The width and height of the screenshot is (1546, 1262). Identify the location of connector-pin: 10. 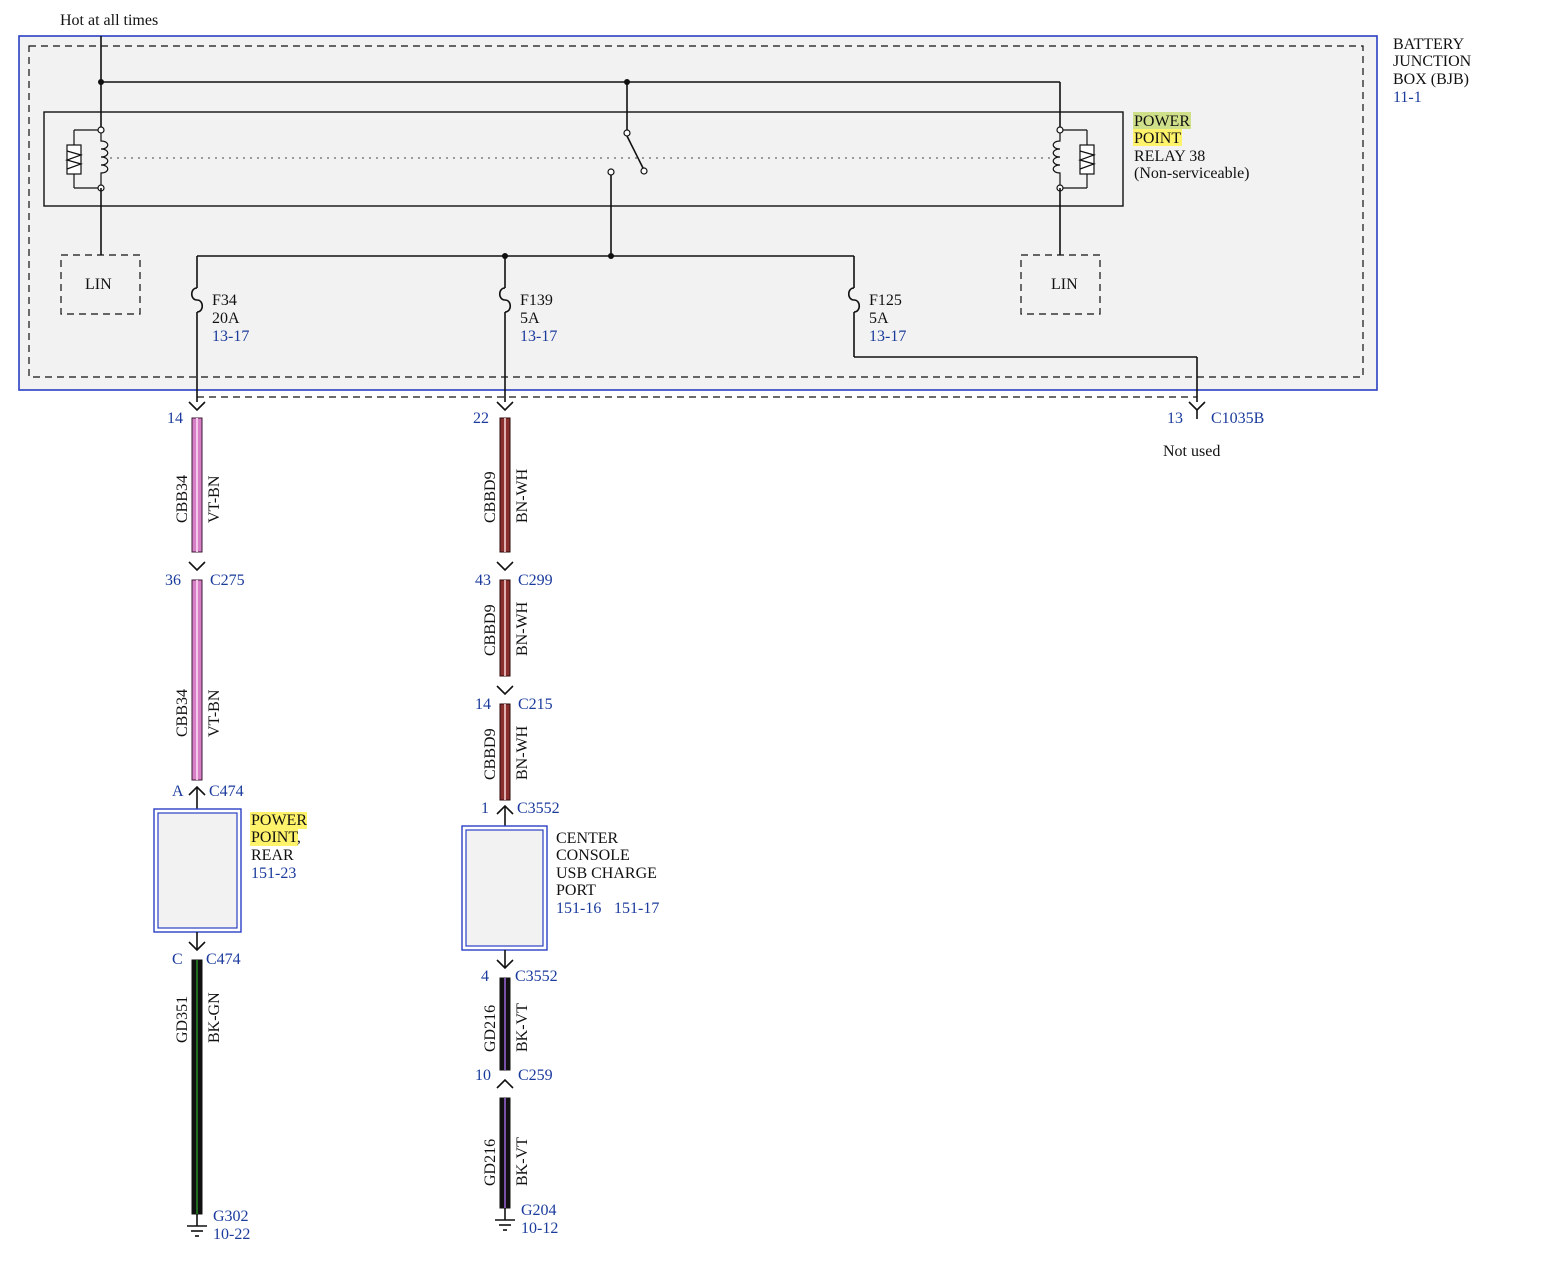
(483, 1075).